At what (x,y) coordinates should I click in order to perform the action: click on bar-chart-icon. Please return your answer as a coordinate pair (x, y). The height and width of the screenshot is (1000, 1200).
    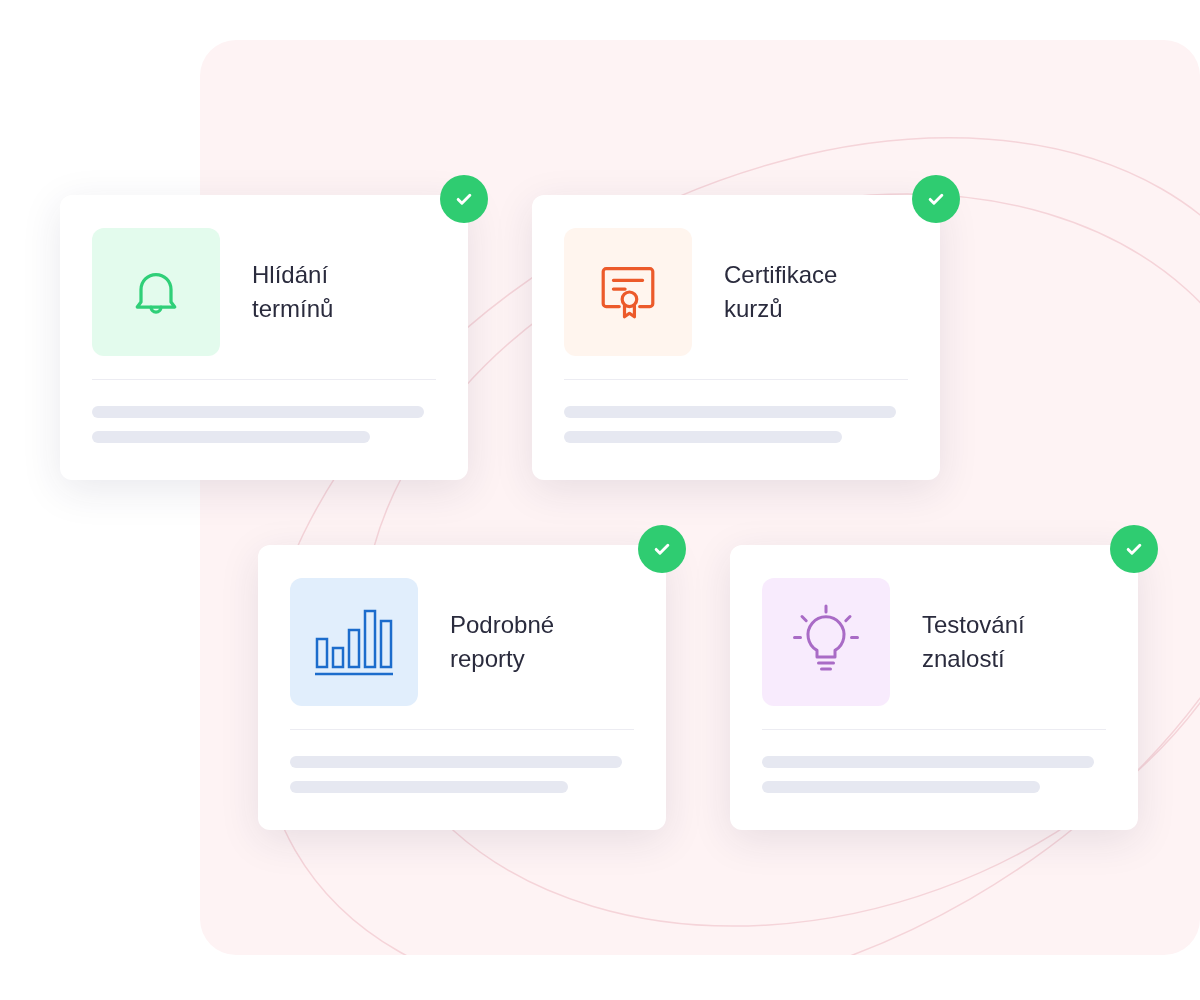
    Looking at the image, I should click on (354, 642).